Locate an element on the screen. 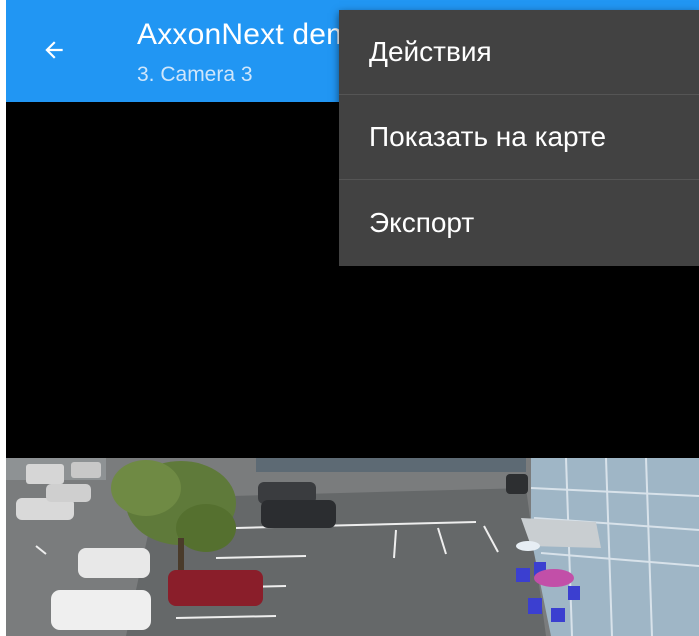 This screenshot has height=636, width=699. back-button is located at coordinates (54, 50).